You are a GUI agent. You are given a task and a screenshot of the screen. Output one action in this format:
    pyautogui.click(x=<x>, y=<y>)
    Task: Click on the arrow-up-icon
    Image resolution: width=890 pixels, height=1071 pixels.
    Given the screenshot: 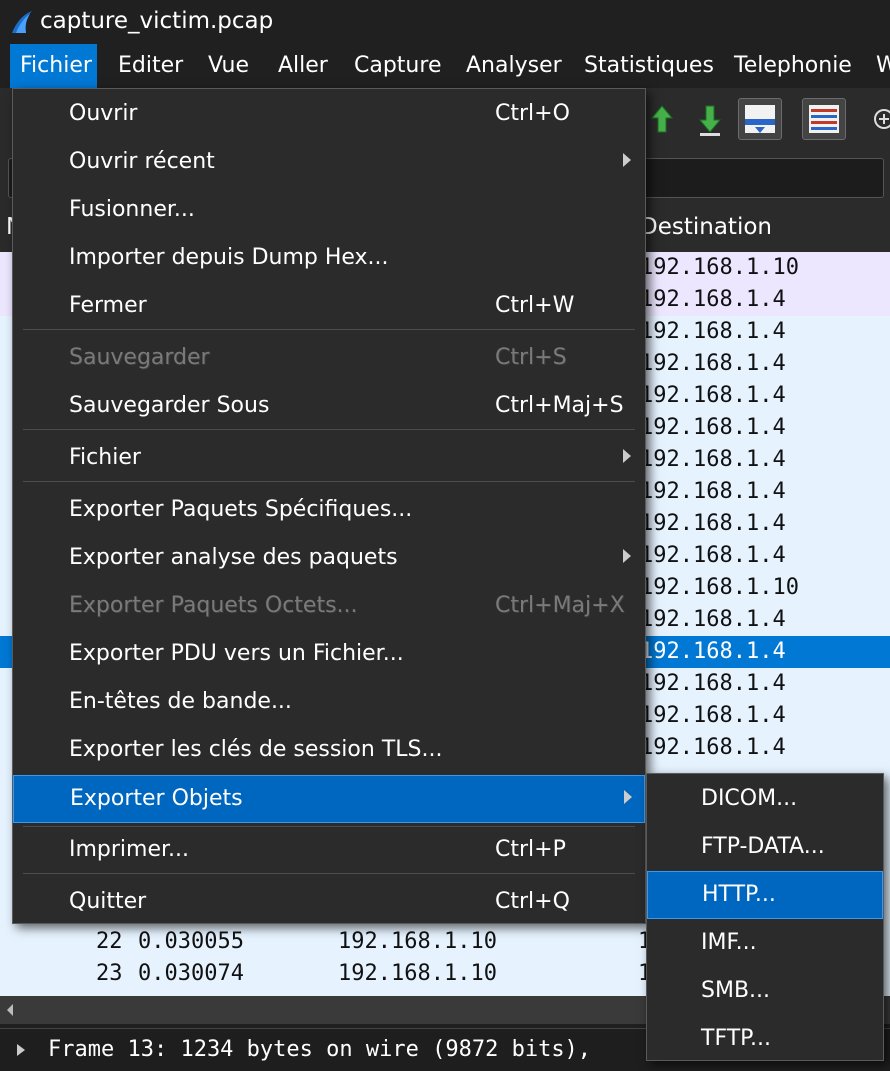 What is the action you would take?
    pyautogui.click(x=662, y=119)
    